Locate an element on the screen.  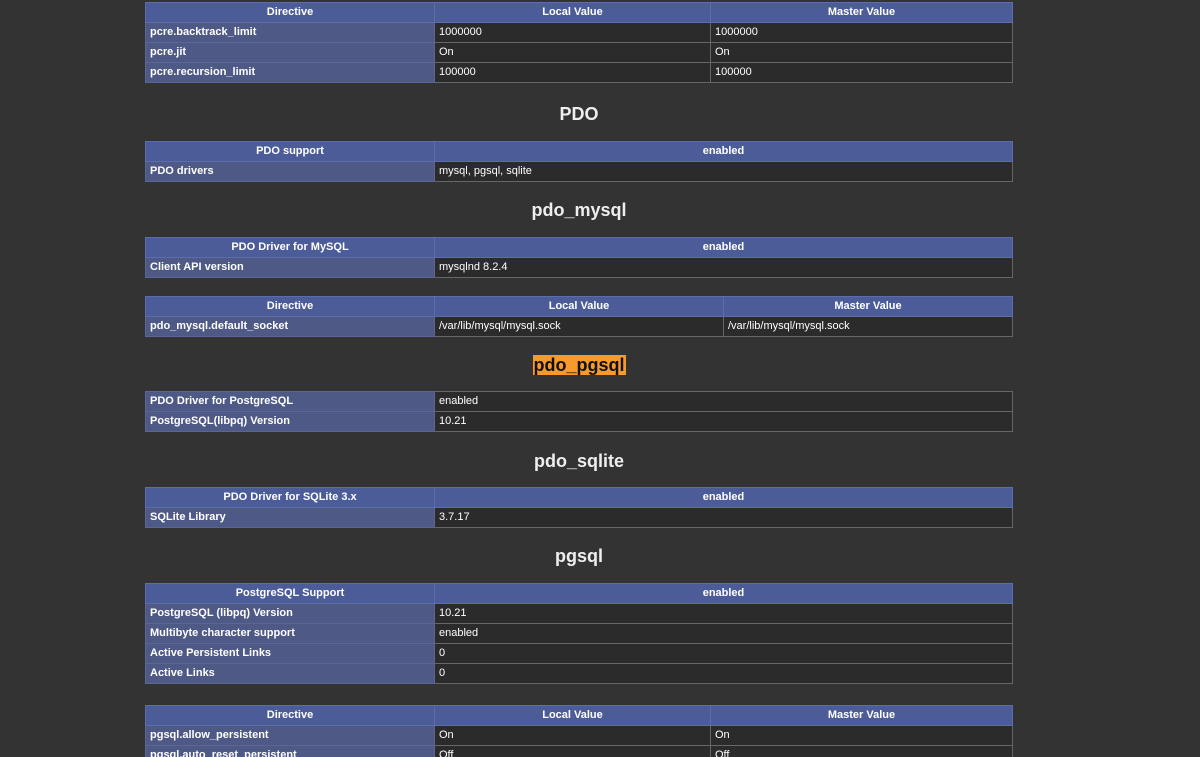
table-row: PDO Driver for PostgreSQL enabled is located at coordinates (579, 401).